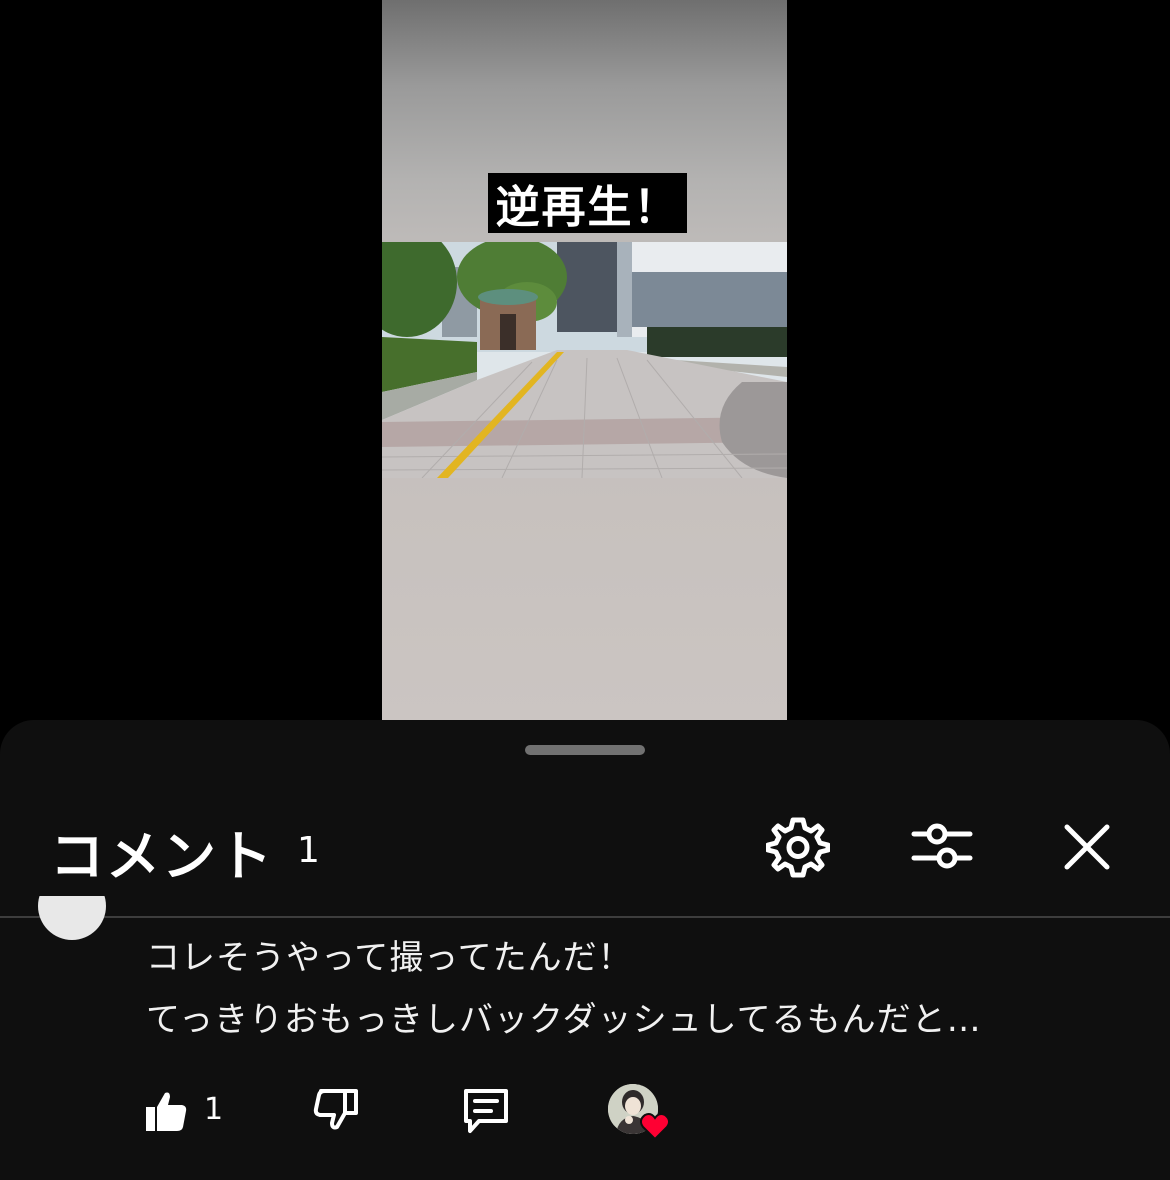 Image resolution: width=1170 pixels, height=1180 pixels. What do you see at coordinates (389, 958) in the screenshot?
I see `comment-text-line1: コレそうやって撮ってたんだ！` at bounding box center [389, 958].